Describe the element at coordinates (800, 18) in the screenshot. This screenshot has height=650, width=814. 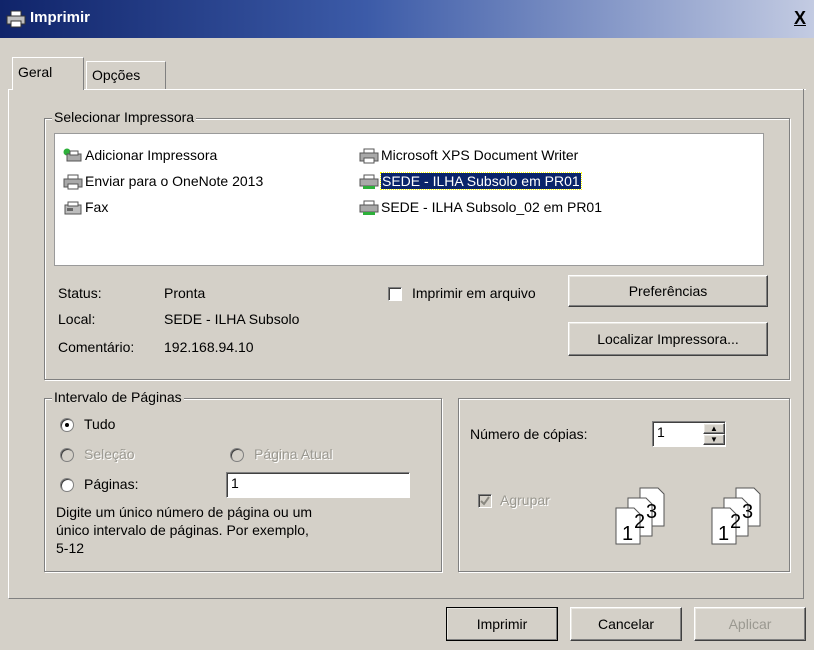
I see `close-button: X` at that location.